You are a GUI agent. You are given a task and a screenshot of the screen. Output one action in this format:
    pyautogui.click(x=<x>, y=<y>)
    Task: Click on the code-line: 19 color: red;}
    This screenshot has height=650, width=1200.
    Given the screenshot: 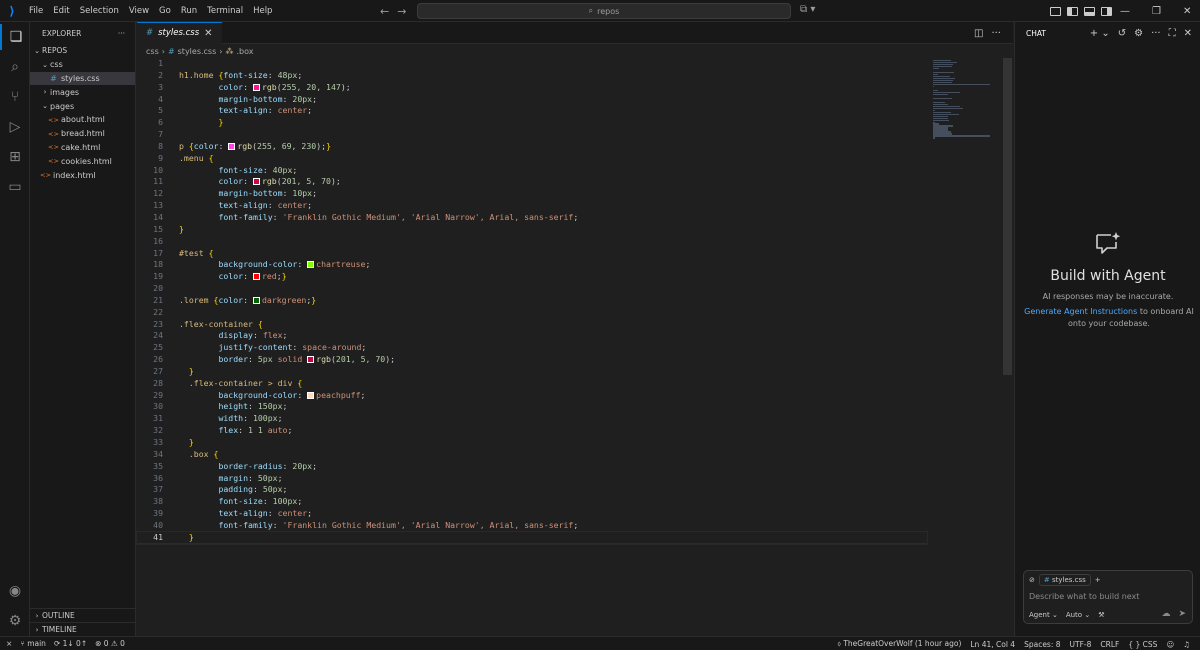 What is the action you would take?
    pyautogui.click(x=532, y=277)
    